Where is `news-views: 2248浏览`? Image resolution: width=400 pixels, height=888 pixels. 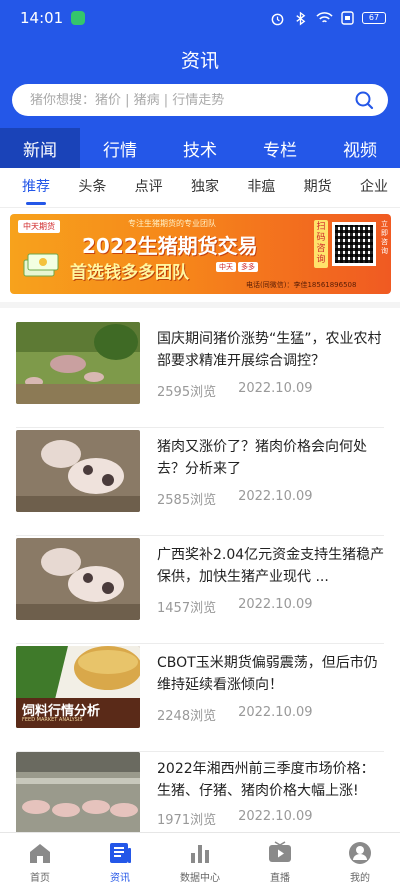
news-views: 2248浏览 is located at coordinates (187, 716).